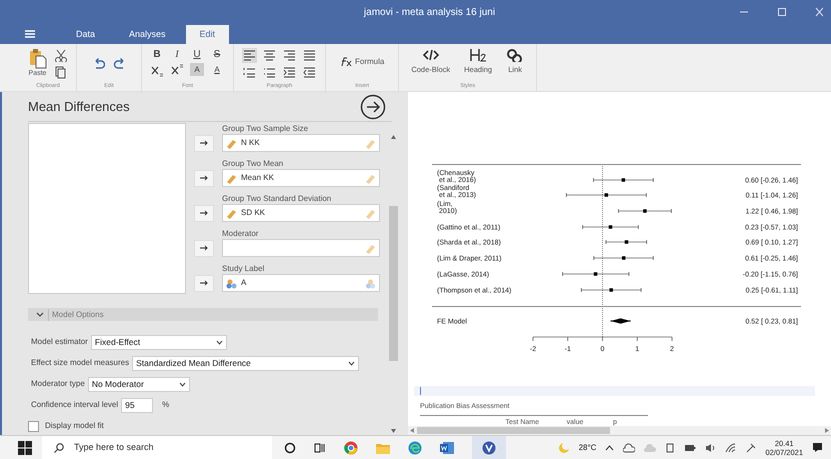 The height and width of the screenshot is (459, 831). I want to click on search-field: Type here to search, so click(157, 447).